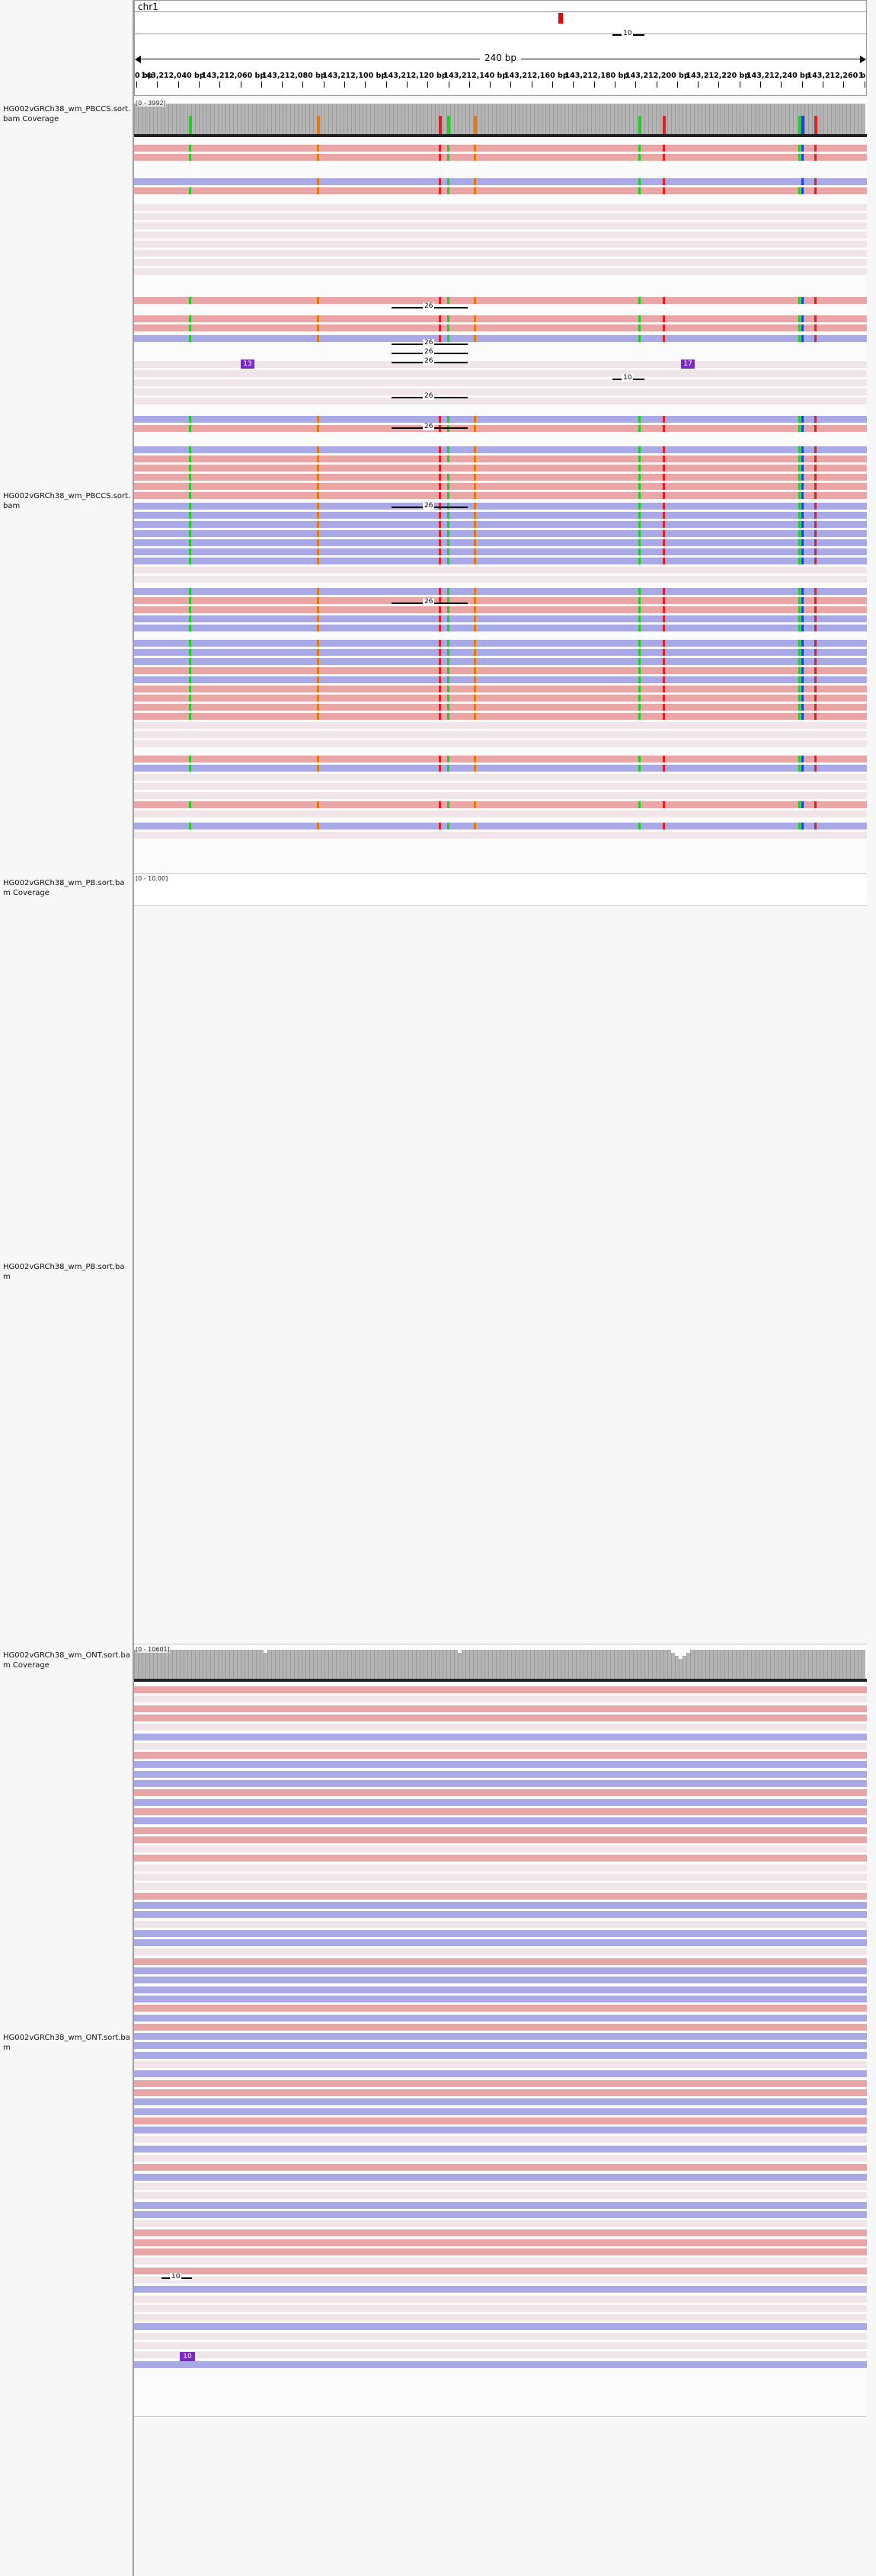 This screenshot has height=2576, width=876. I want to click on pbccs-coverage-track: [0 - 3992], so click(501, 117).